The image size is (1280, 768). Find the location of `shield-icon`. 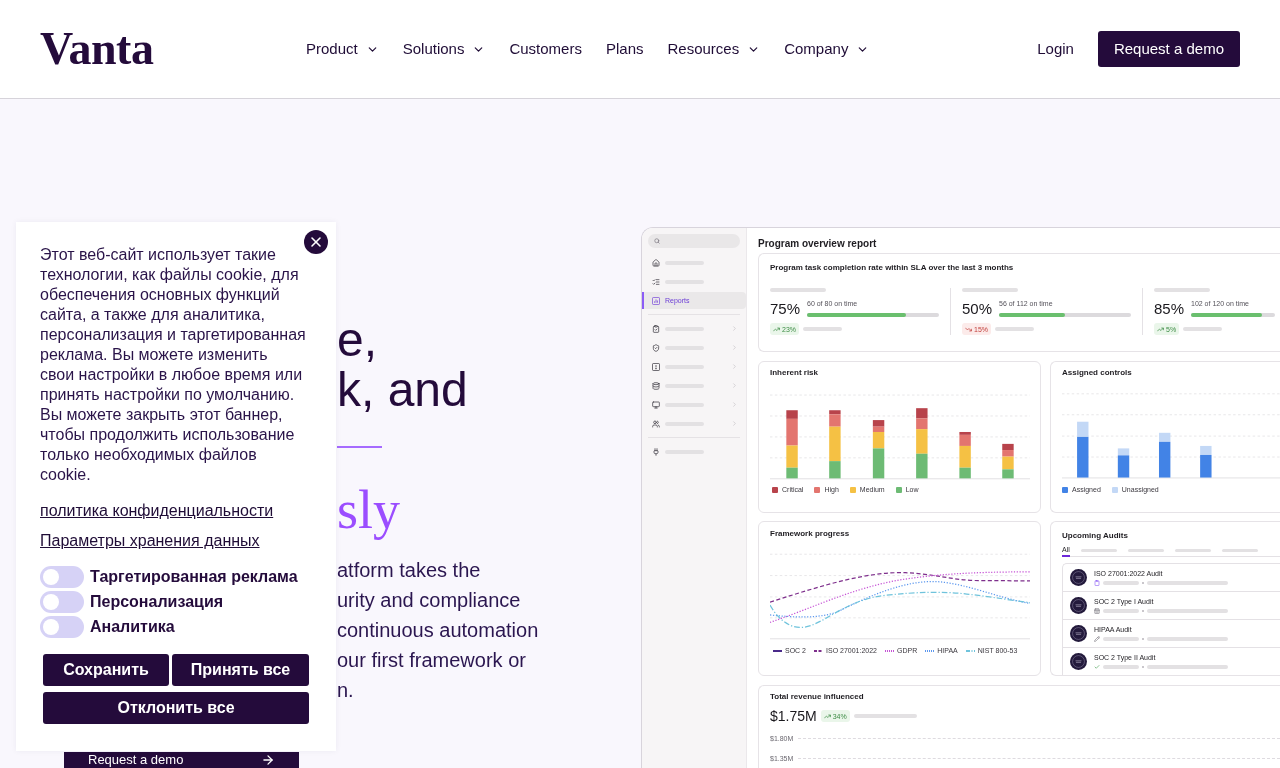

shield-icon is located at coordinates (656, 347).